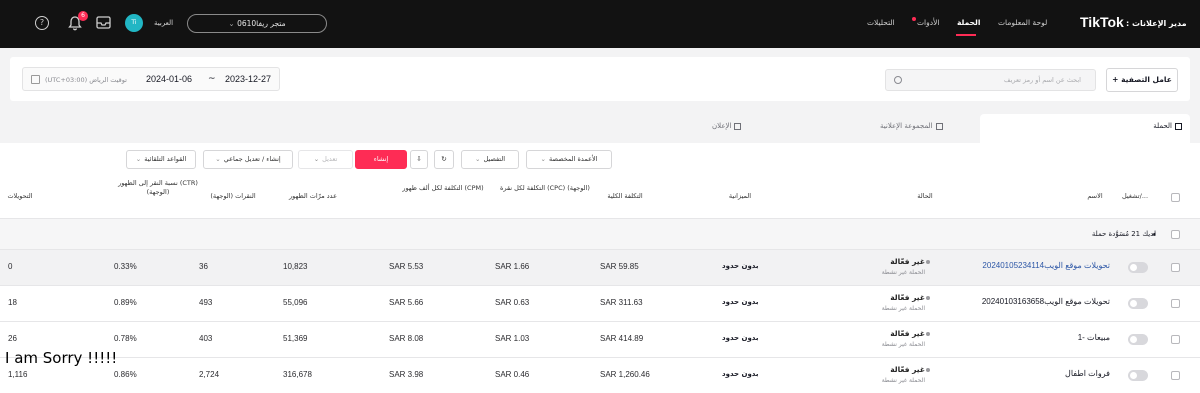 The width and height of the screenshot is (1200, 393). Describe the element at coordinates (169, 79) in the screenshot. I see `date-end: 2024-01-06` at that location.